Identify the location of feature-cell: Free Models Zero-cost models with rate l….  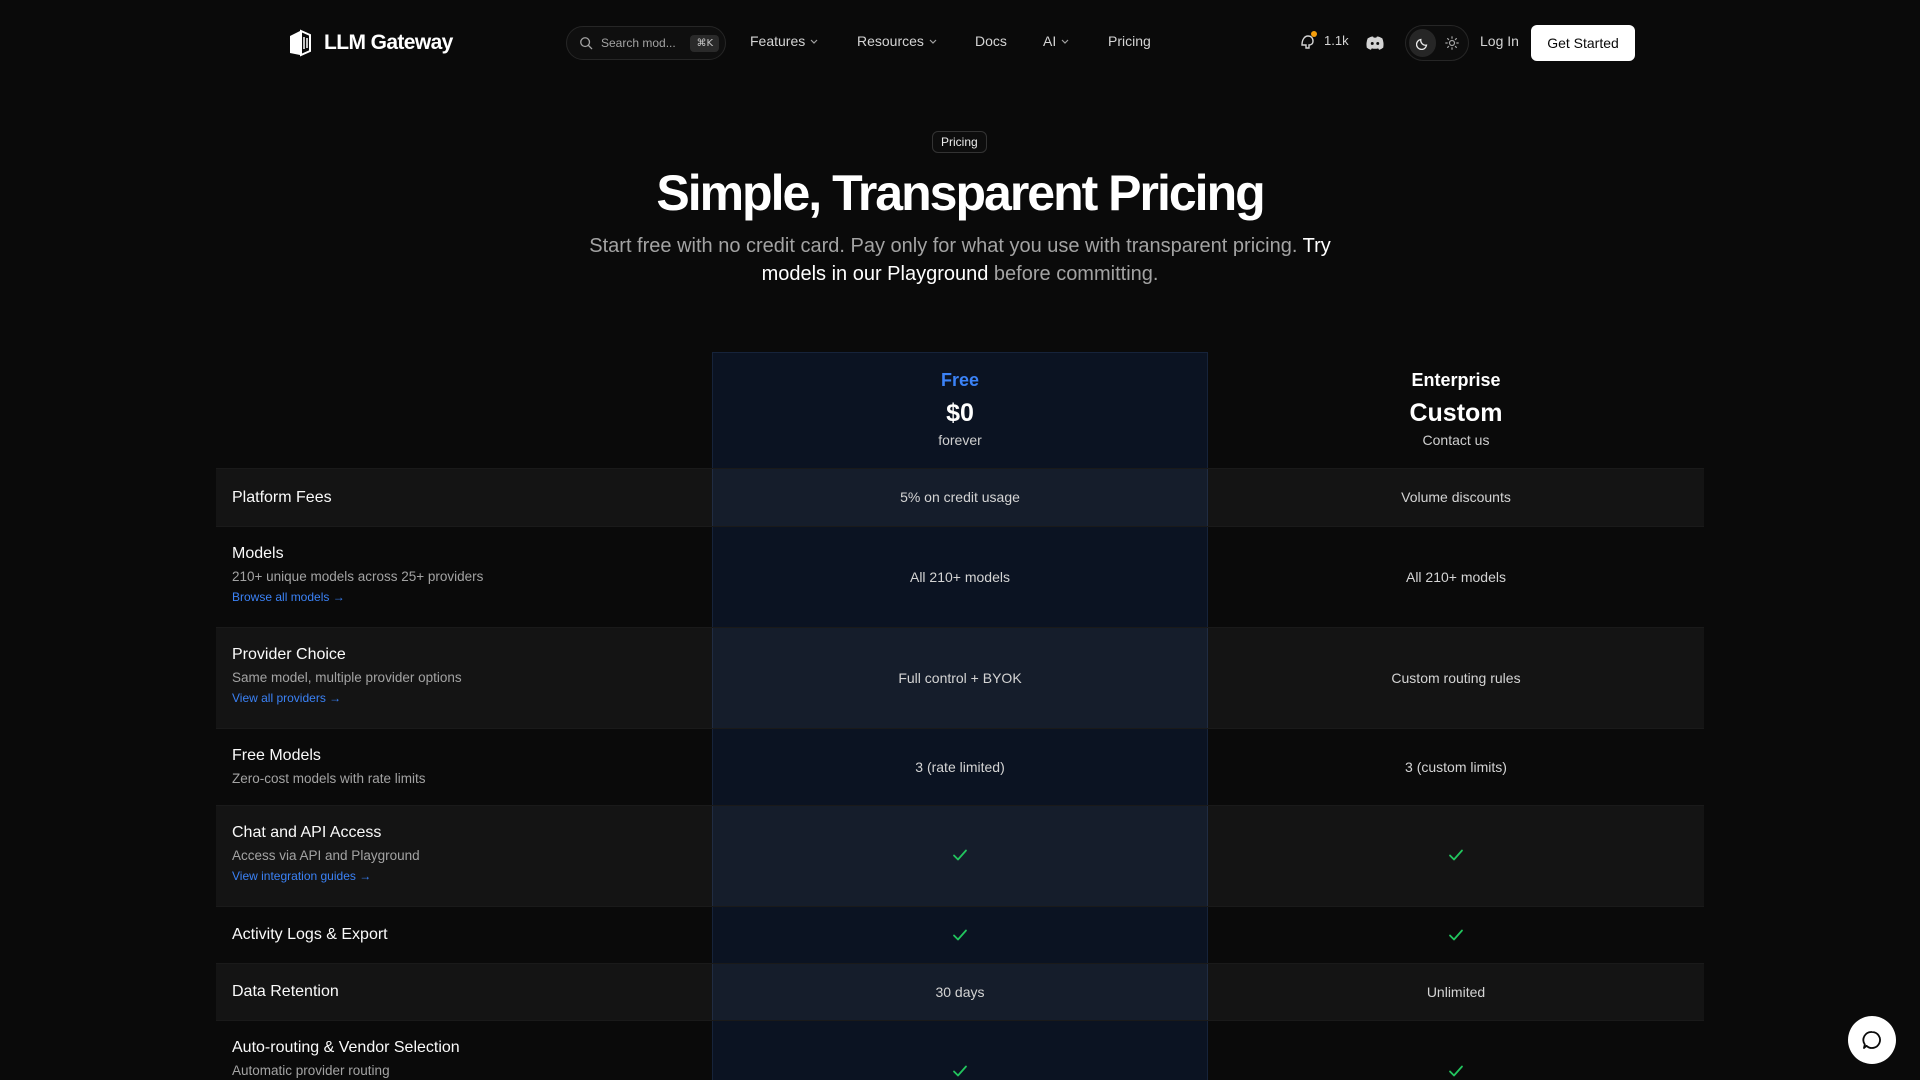
(329, 766).